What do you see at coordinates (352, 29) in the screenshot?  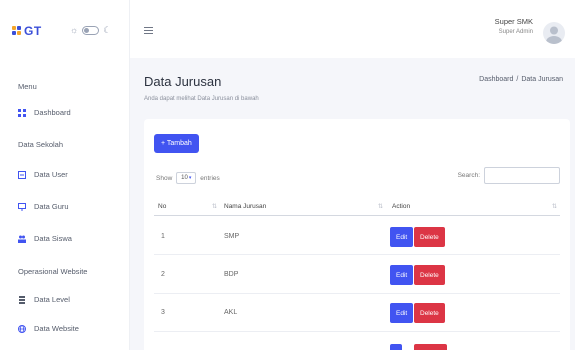 I see `topbar: Super SMK Super Admin` at bounding box center [352, 29].